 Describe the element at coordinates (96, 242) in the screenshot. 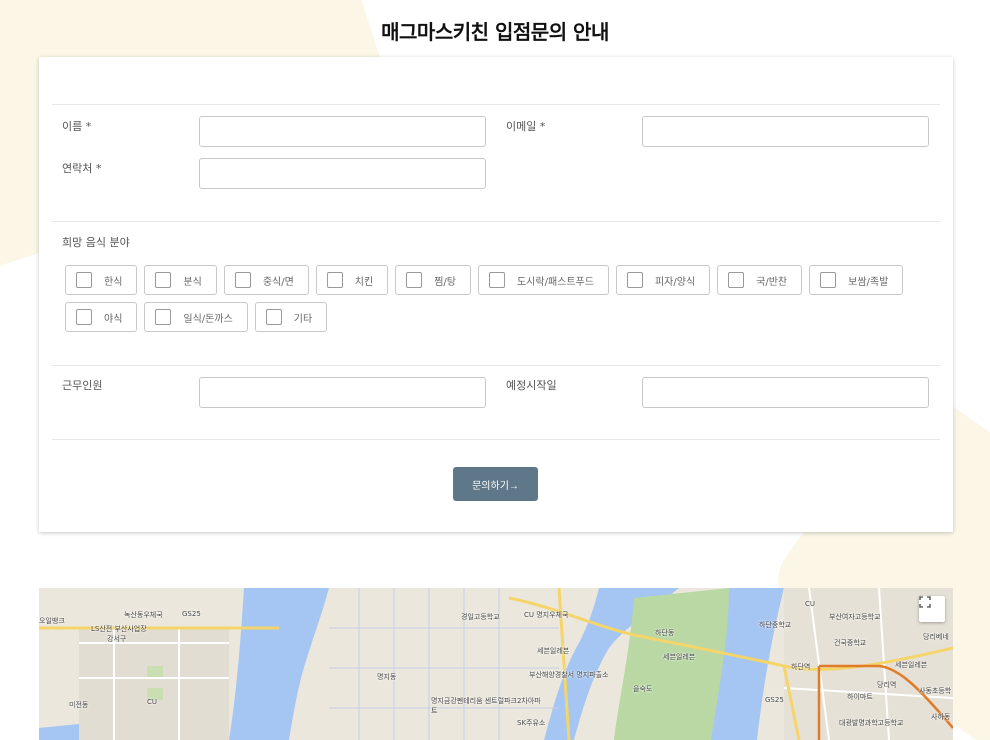

I see `food-category-label: 희망 음식 분야` at that location.